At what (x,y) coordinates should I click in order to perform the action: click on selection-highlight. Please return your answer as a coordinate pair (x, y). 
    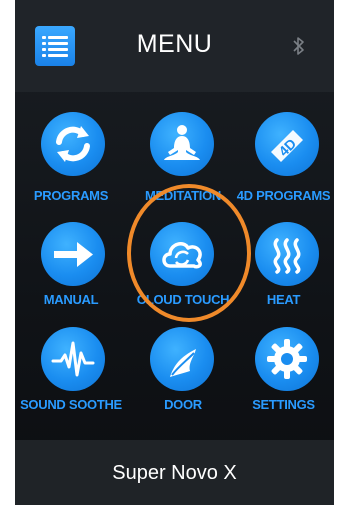
    Looking at the image, I should click on (189, 253).